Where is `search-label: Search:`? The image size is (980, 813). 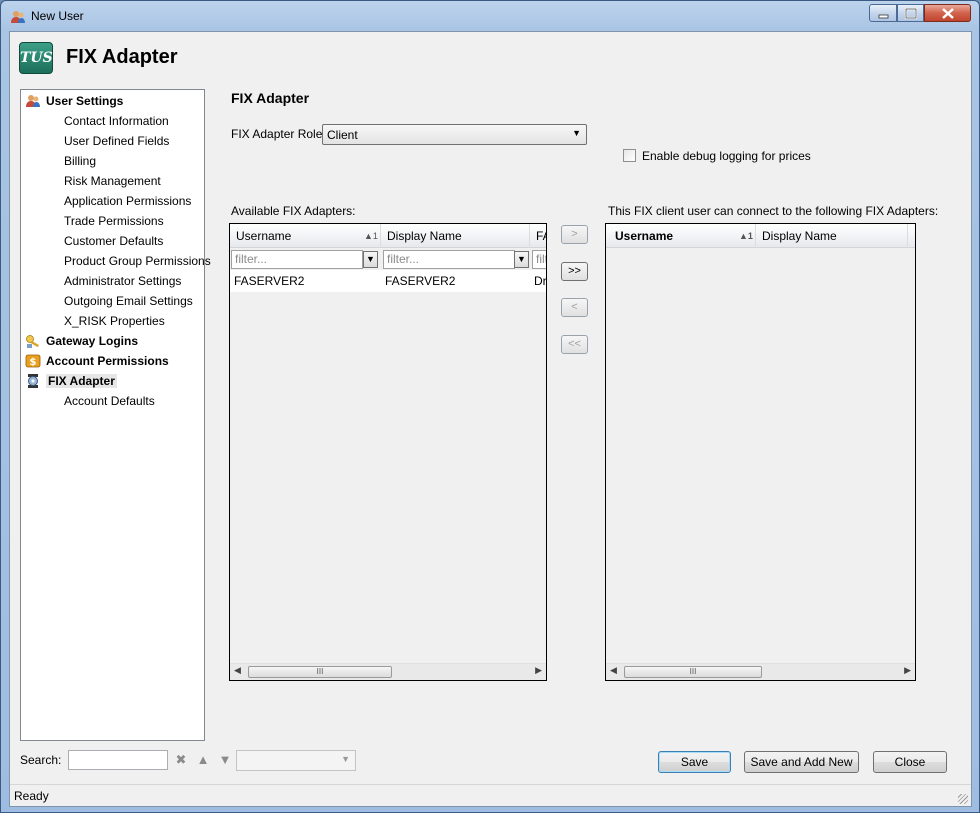 search-label: Search: is located at coordinates (41, 760).